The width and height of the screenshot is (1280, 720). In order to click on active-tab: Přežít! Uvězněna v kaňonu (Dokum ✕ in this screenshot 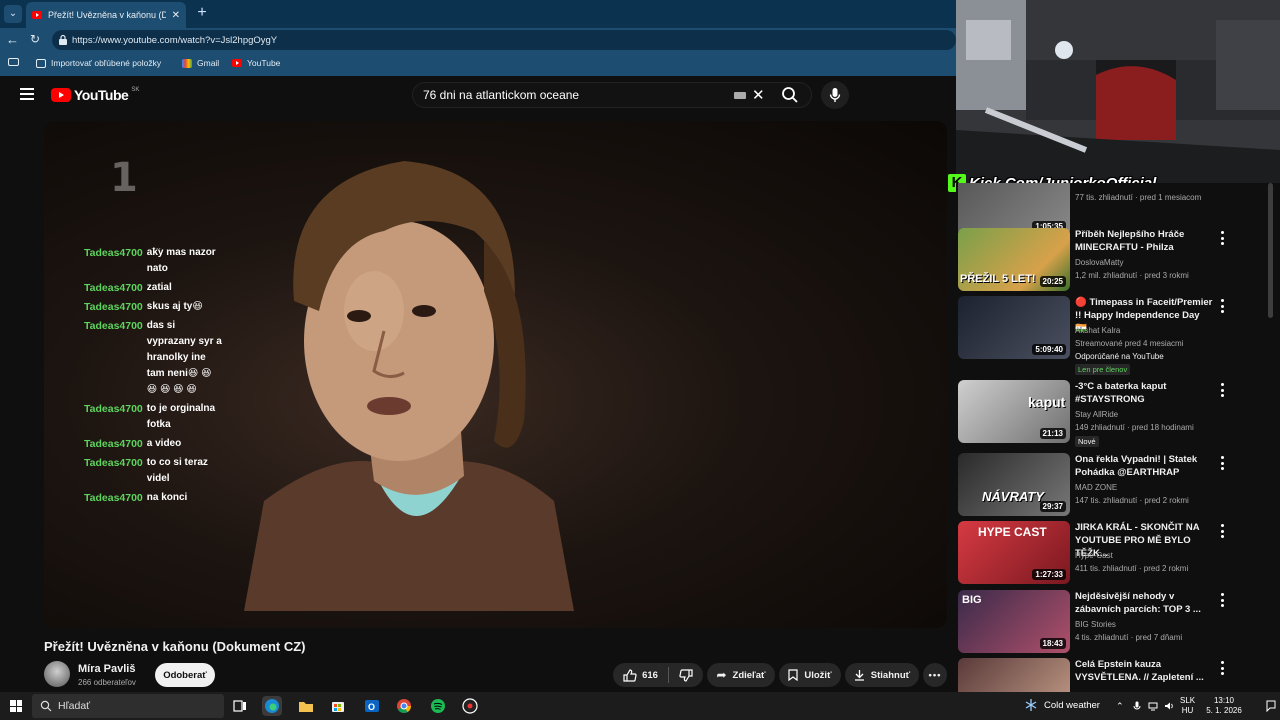, I will do `click(106, 15)`.